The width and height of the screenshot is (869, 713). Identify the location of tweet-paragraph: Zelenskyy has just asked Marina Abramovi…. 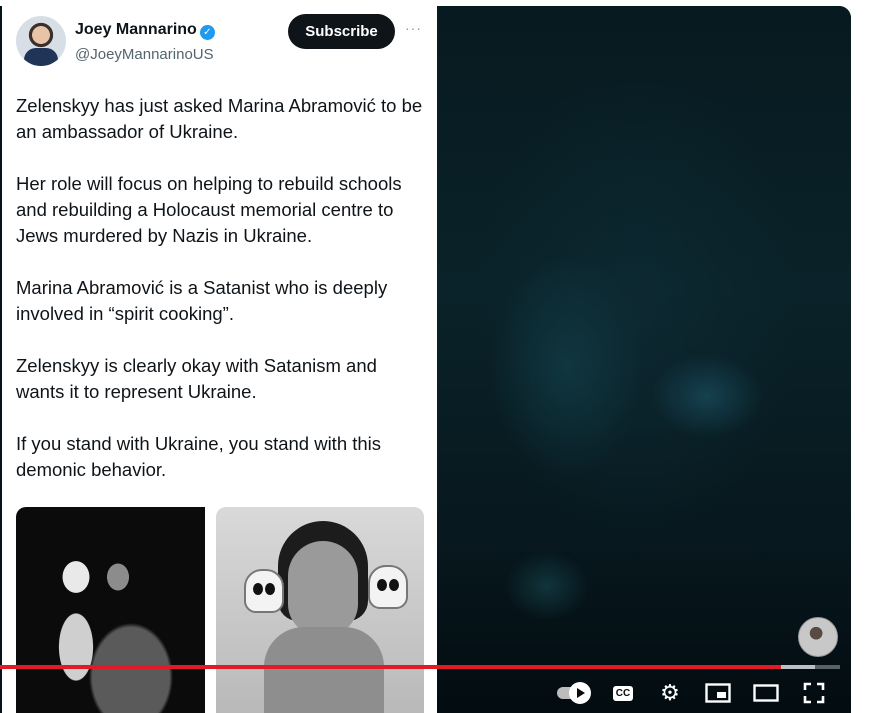
(219, 118).